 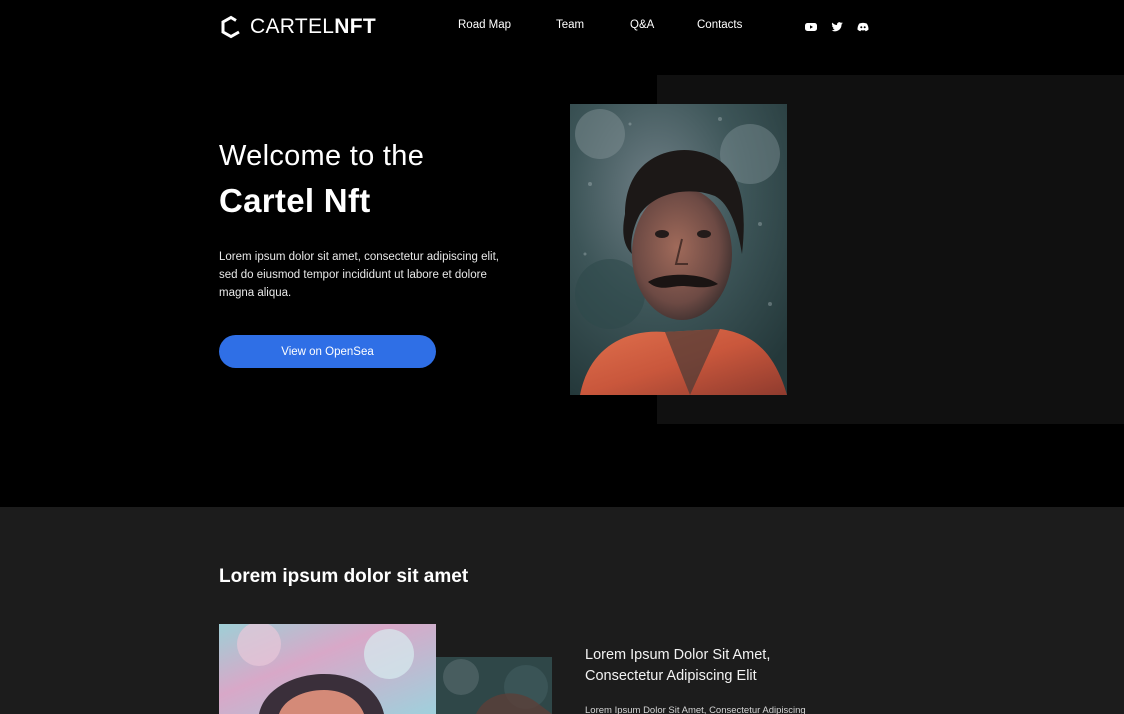 I want to click on nav-link-qa: Q&A, so click(x=642, y=25).